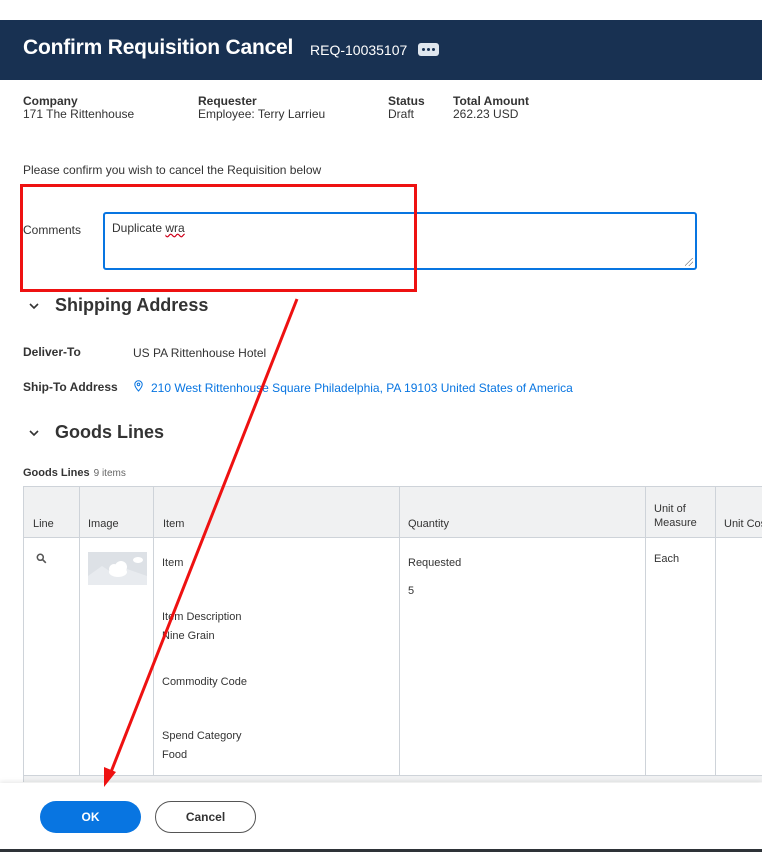 This screenshot has height=852, width=762. I want to click on company-summary: Company 171 The Rittenhouse, so click(78, 108).